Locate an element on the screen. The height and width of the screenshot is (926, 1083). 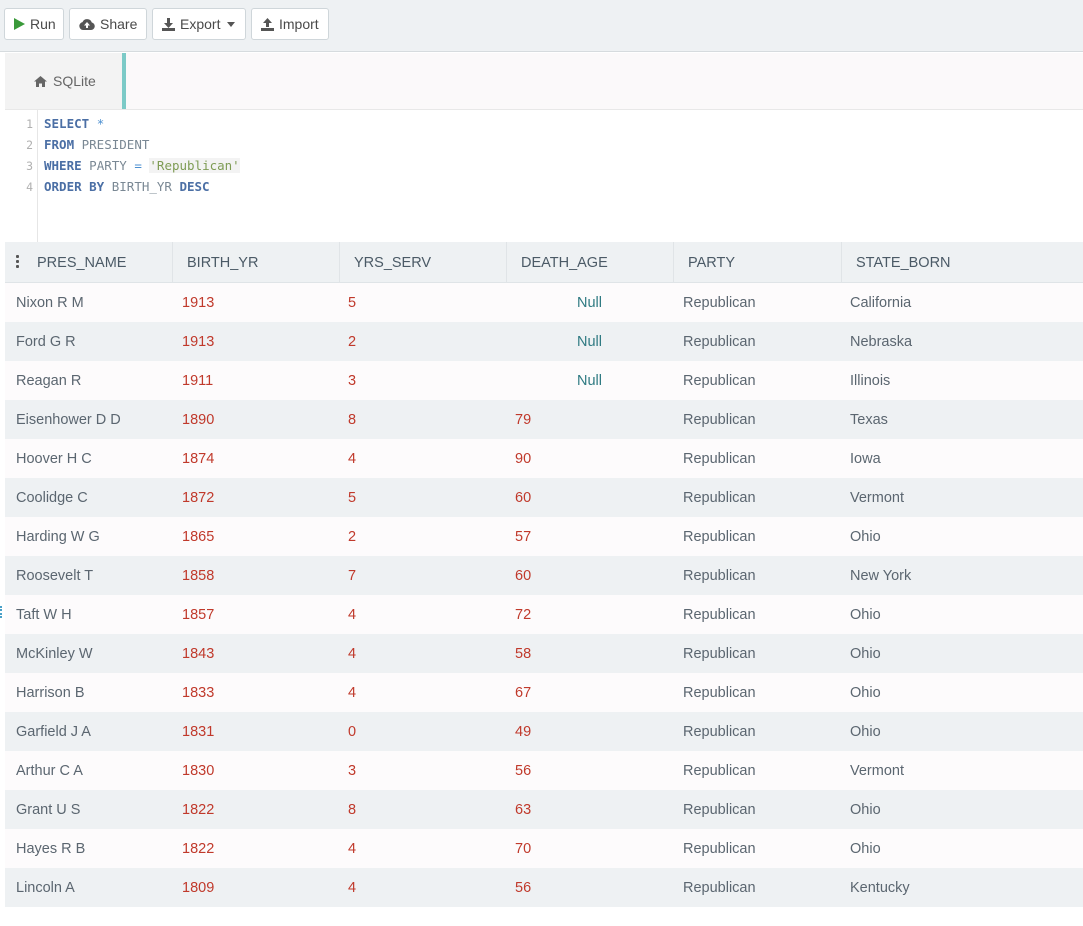
cell-death-age: 63 is located at coordinates (523, 809).